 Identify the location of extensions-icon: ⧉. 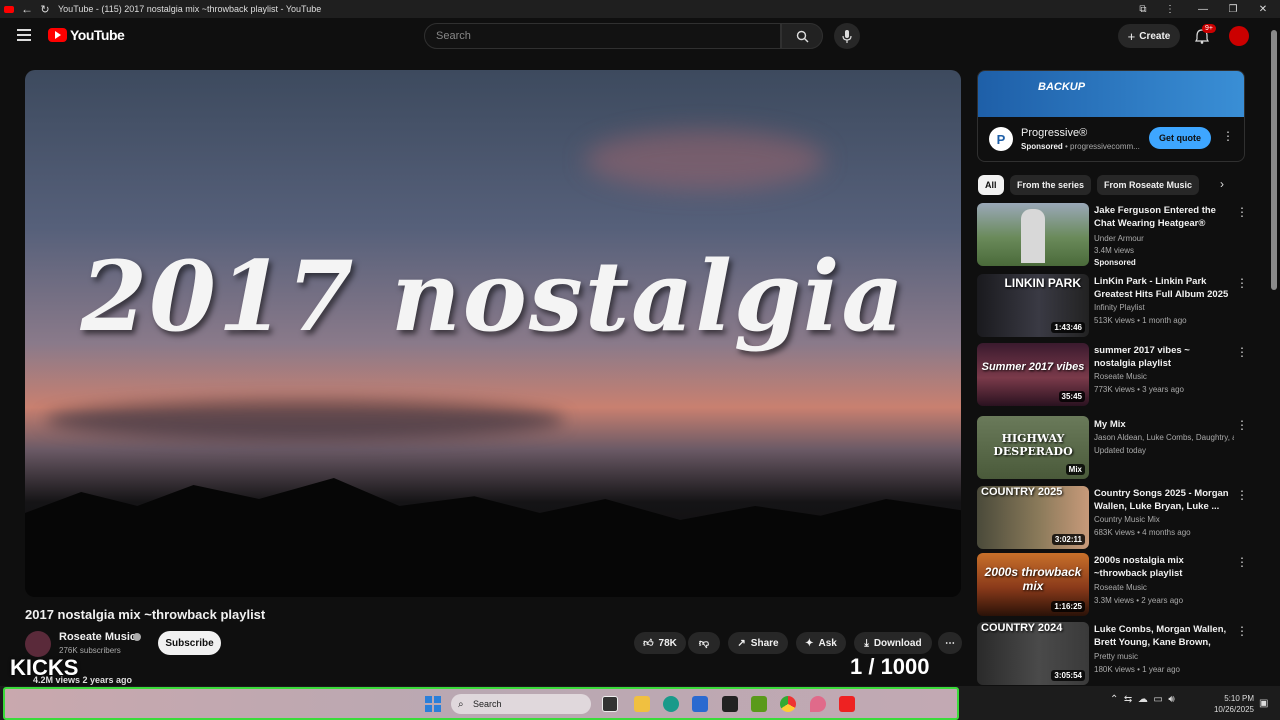
(1143, 9).